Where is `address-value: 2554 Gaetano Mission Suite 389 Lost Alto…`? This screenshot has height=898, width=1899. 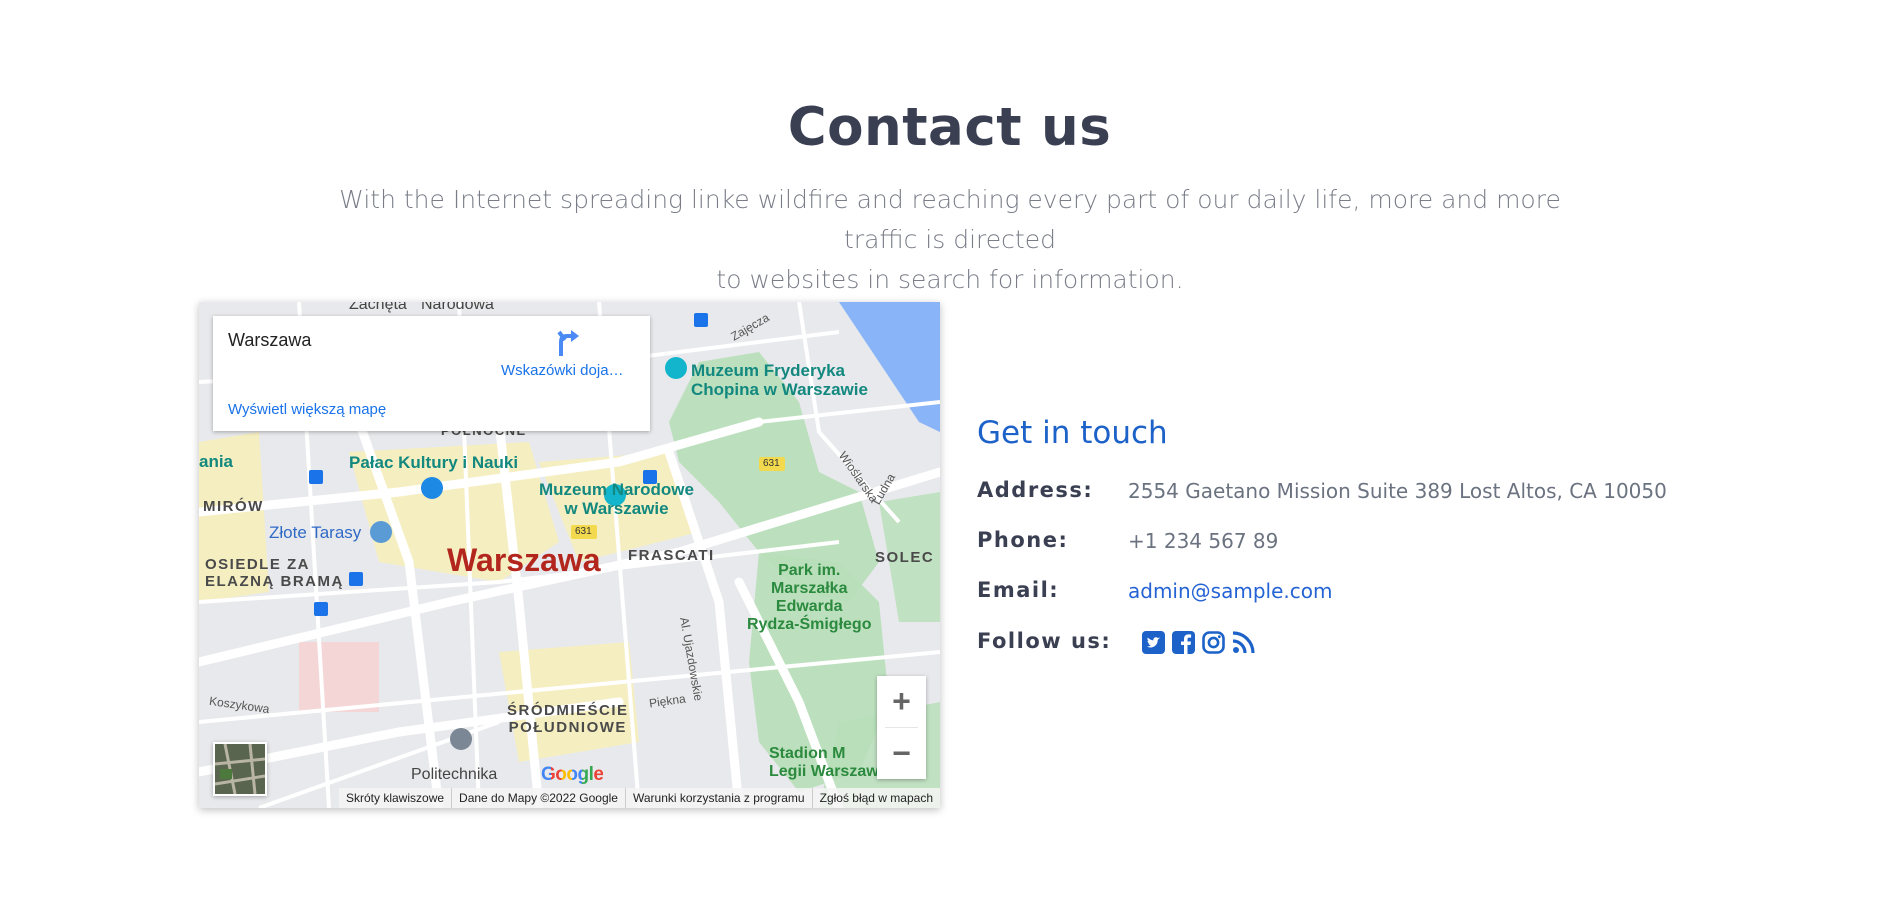
address-value: 2554 Gaetano Mission Suite 389 Lost Alto… is located at coordinates (1397, 491).